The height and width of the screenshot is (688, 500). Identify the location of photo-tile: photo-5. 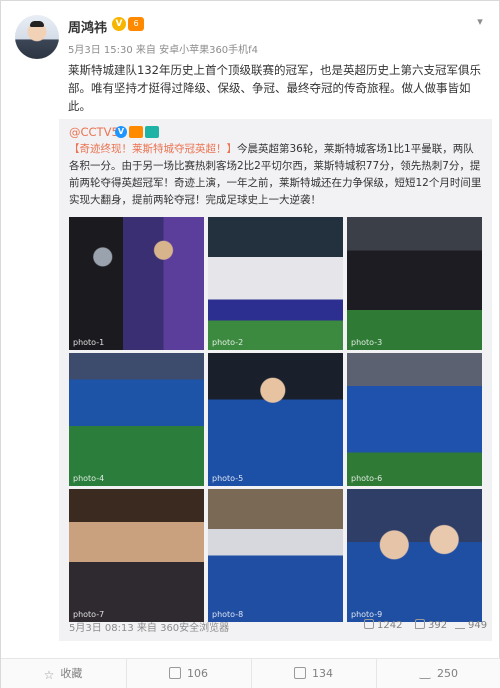
(275, 419).